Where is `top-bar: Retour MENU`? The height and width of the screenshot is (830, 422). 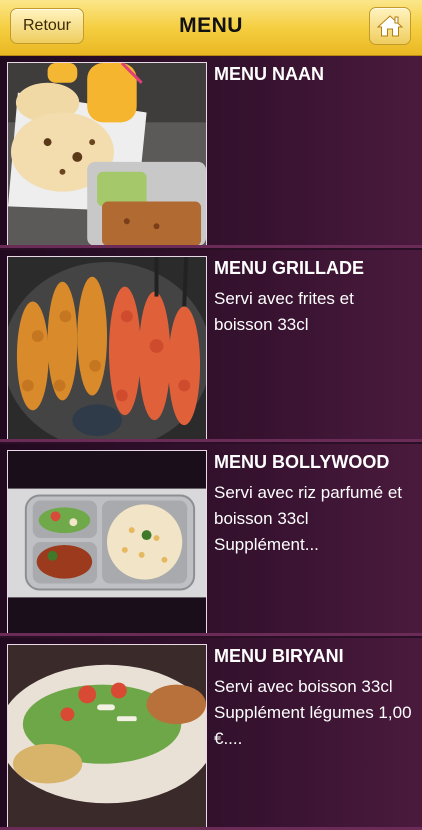 top-bar: Retour MENU is located at coordinates (211, 28).